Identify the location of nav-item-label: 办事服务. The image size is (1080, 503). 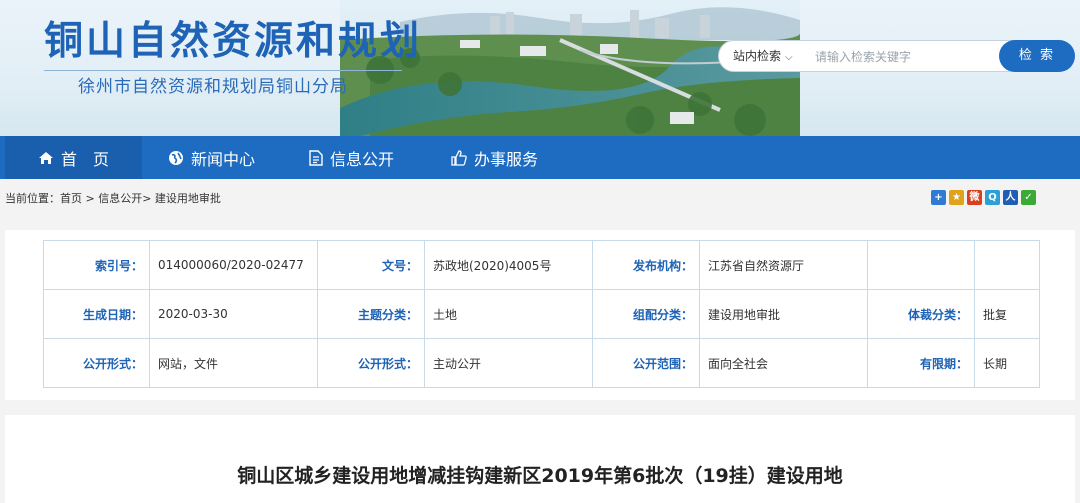
(506, 159).